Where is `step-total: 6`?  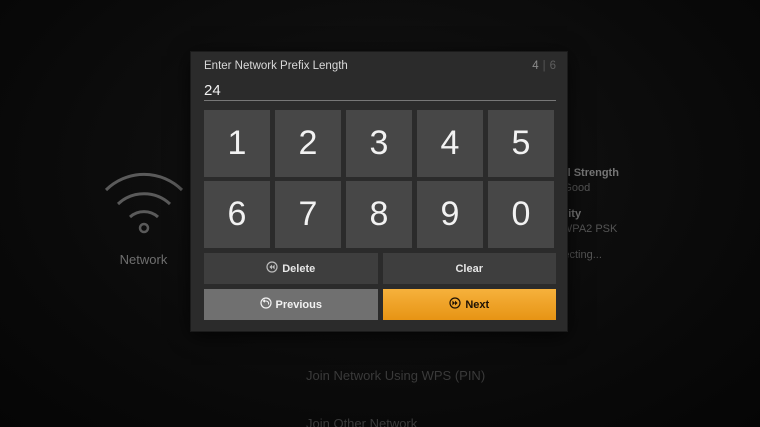
step-total: 6 is located at coordinates (552, 66).